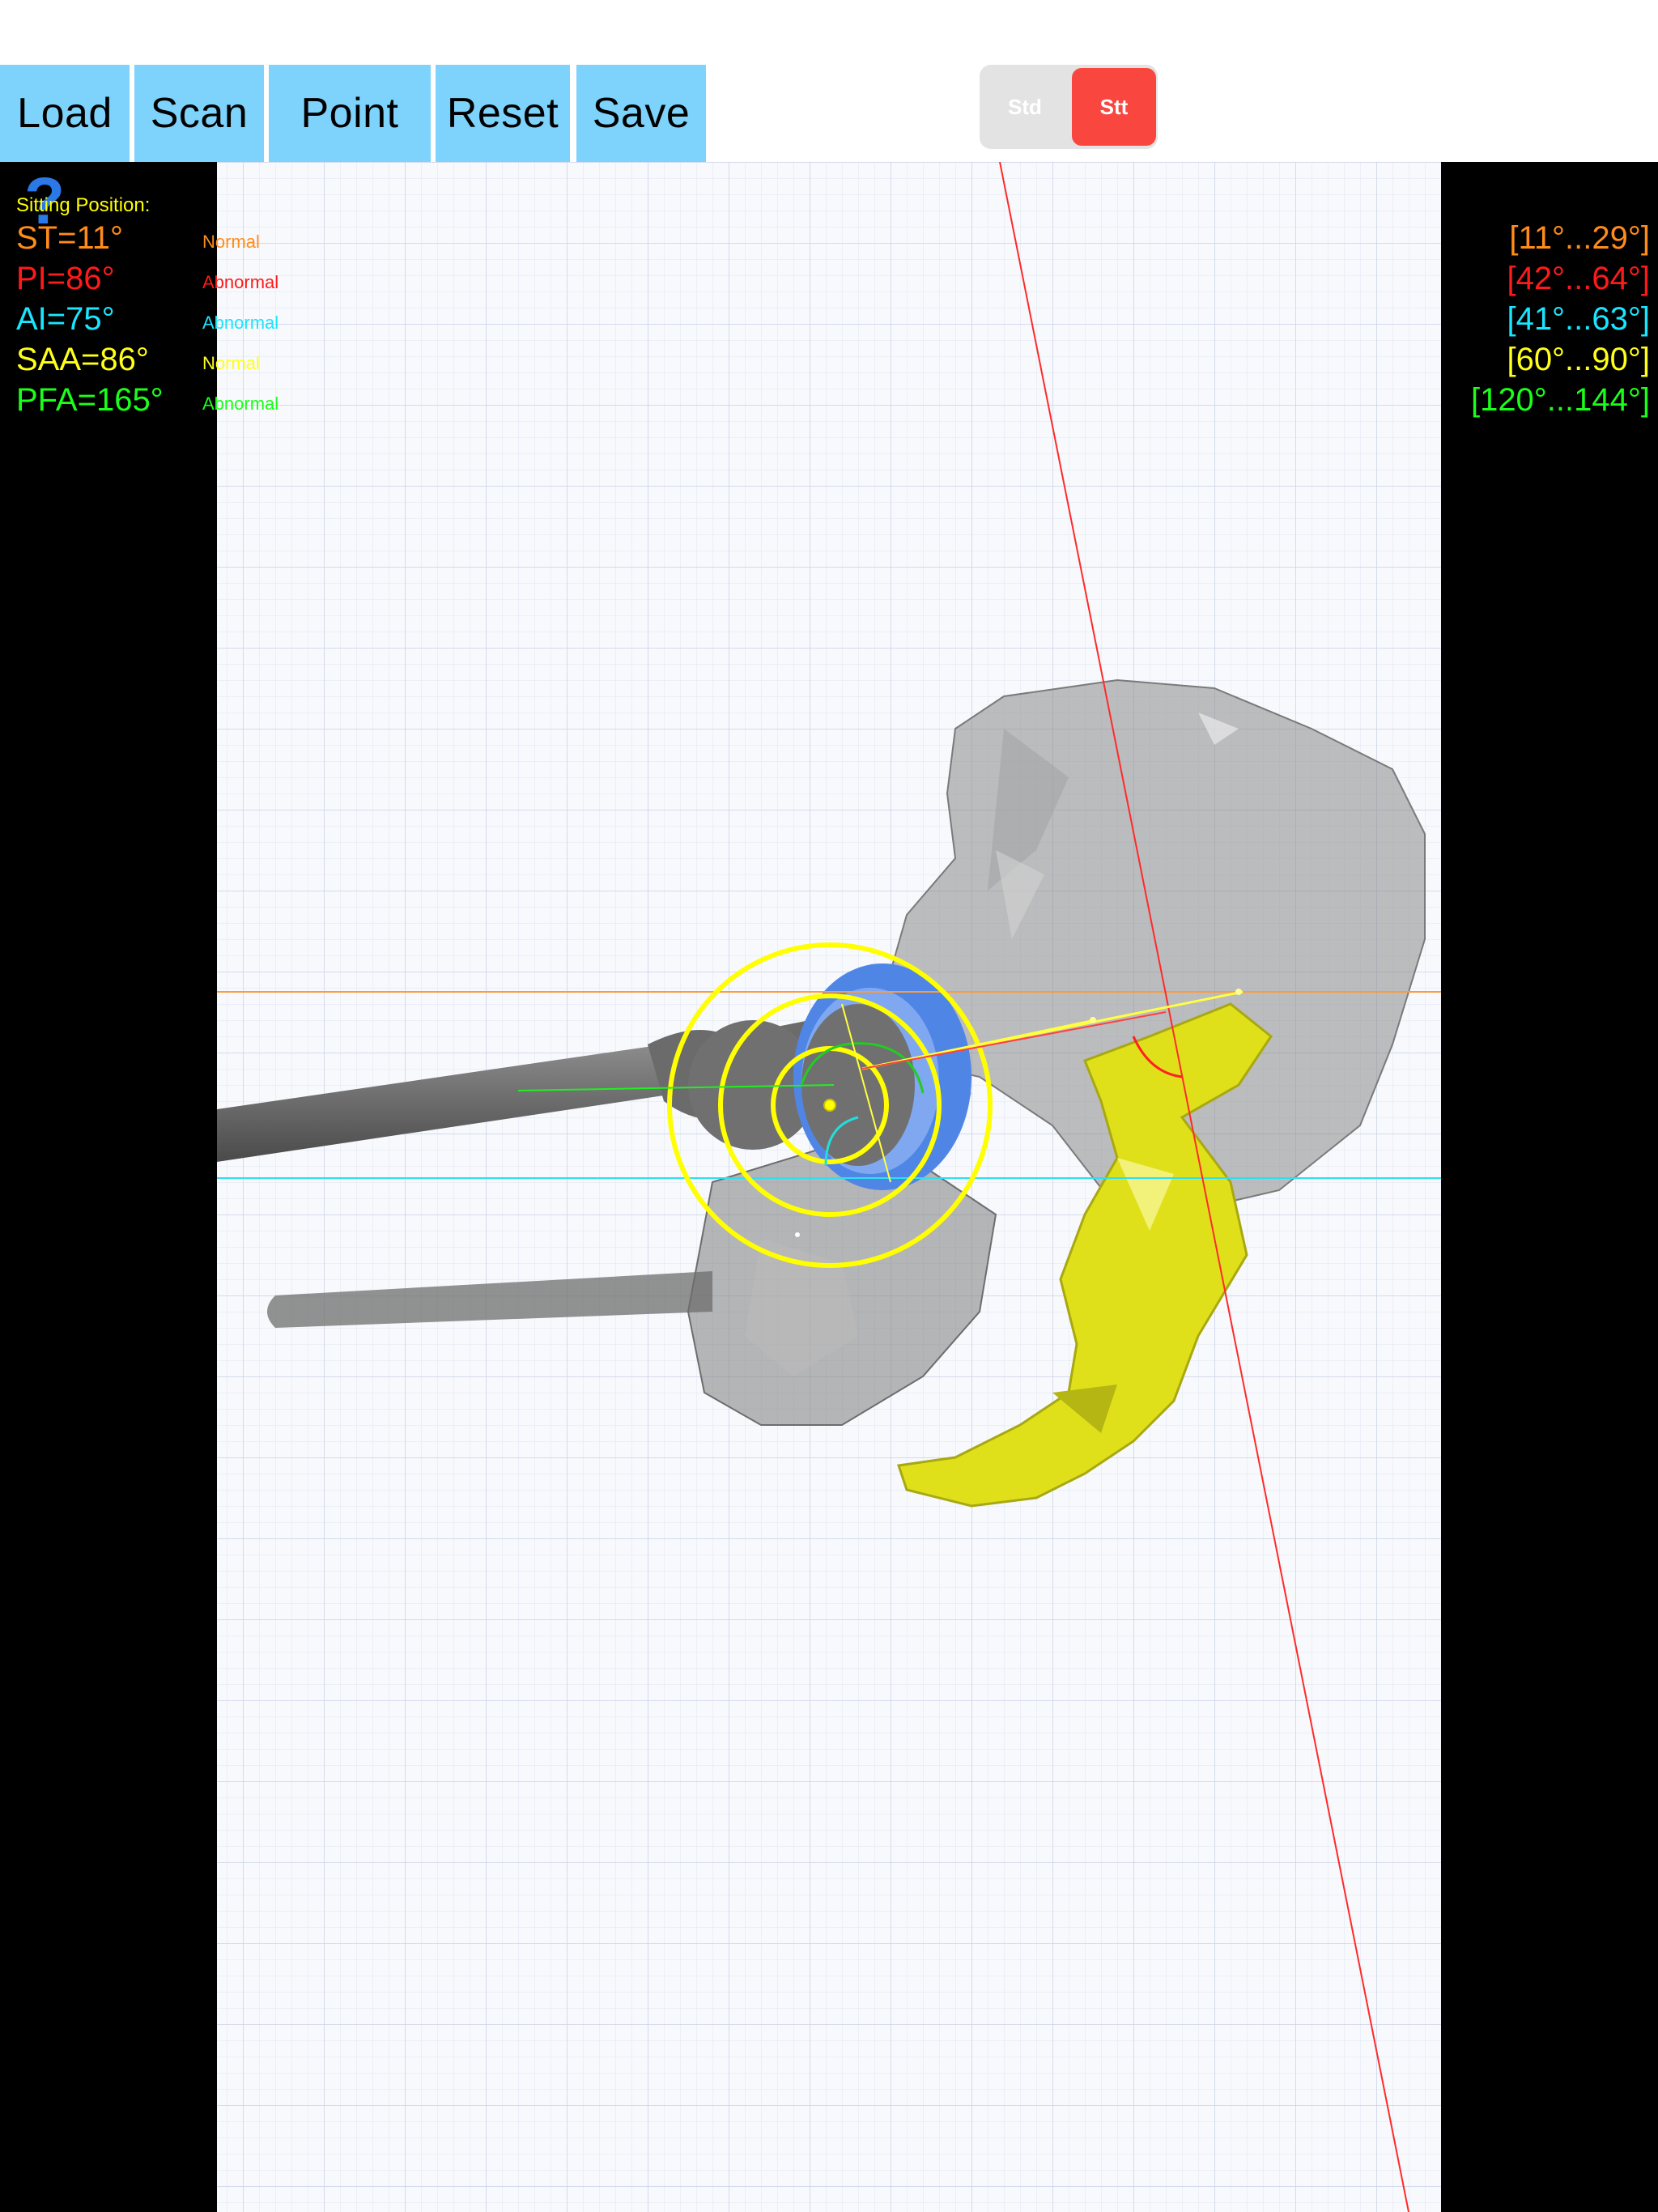  Describe the element at coordinates (65, 114) in the screenshot. I see `load-button: Load` at that location.